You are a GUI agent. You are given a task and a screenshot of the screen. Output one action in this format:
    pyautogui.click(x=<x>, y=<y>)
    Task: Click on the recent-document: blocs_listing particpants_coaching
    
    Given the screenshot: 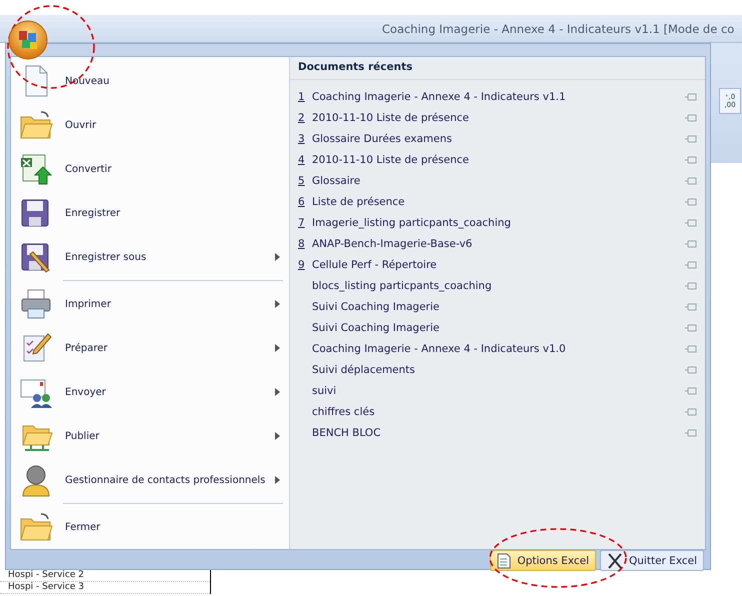 What is the action you would take?
    pyautogui.click(x=497, y=285)
    